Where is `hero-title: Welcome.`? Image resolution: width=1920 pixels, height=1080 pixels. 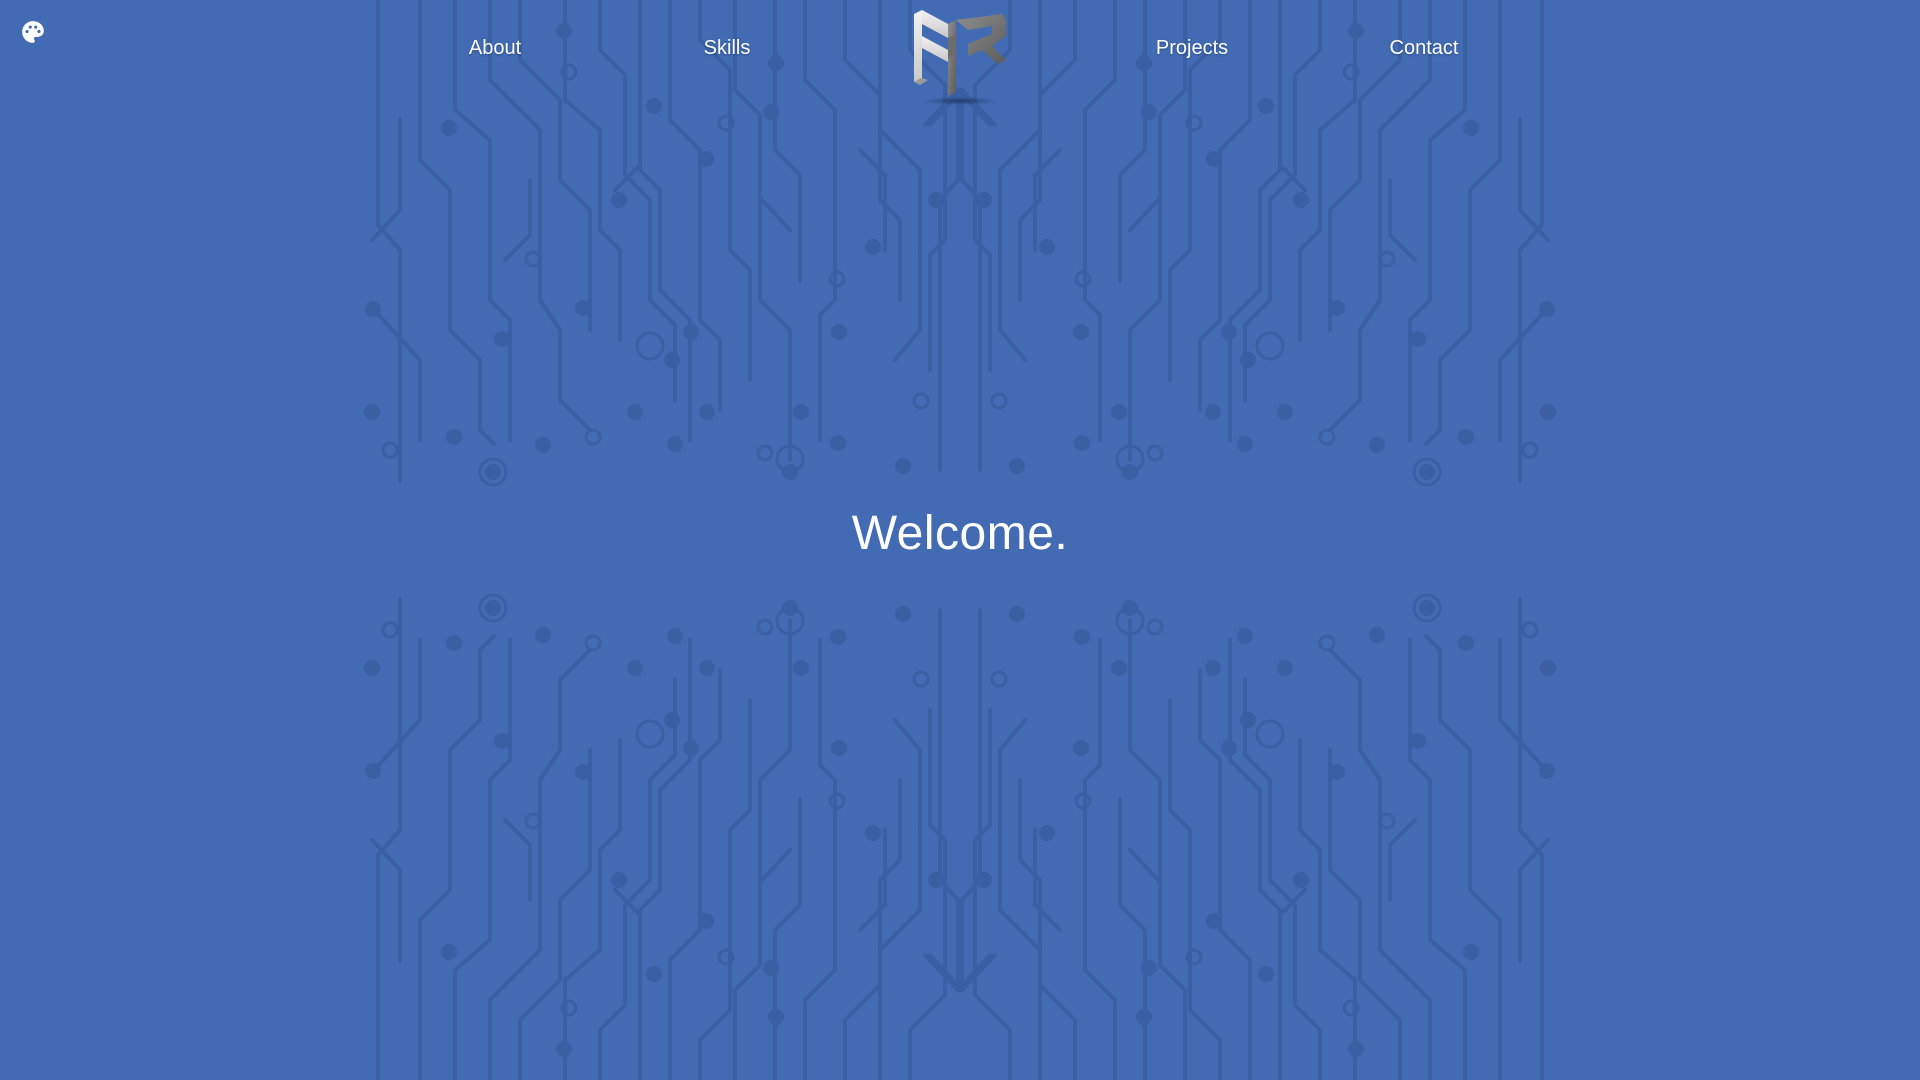 hero-title: Welcome. is located at coordinates (960, 533).